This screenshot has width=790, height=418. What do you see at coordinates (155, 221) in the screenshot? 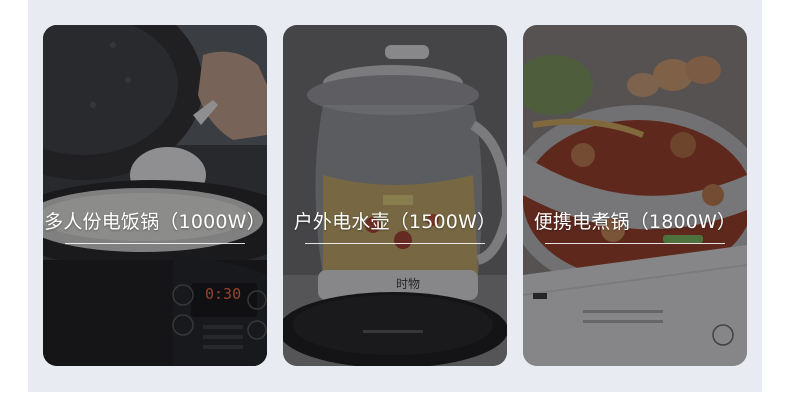
I see `card-label: 多人份电饭锅（1000W）` at bounding box center [155, 221].